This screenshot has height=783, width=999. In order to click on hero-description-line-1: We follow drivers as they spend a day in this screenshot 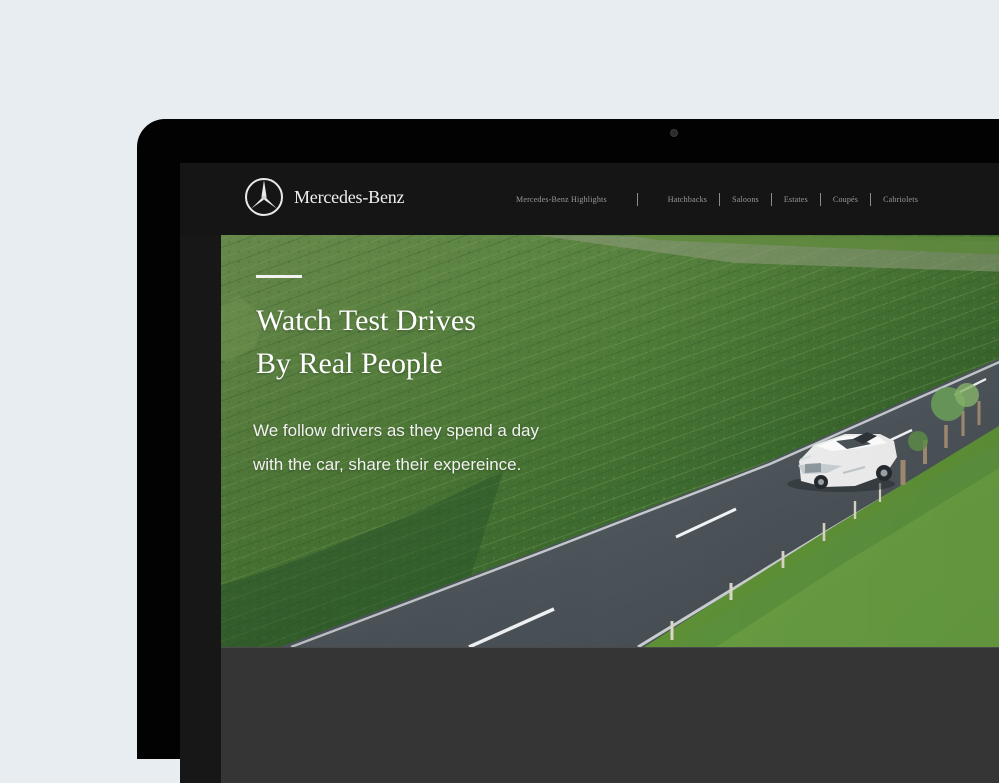, I will do `click(396, 430)`.